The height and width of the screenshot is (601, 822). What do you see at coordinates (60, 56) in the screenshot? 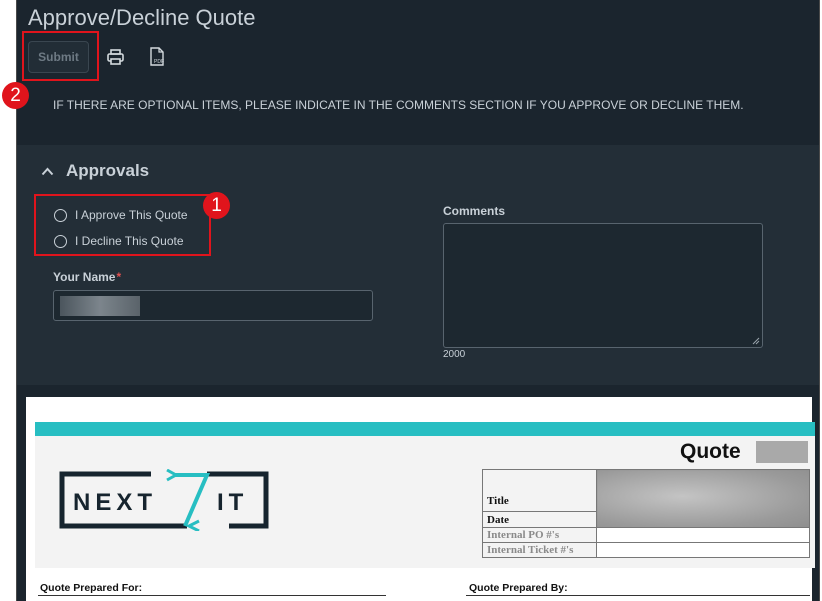
I see `annotation-box-submit` at bounding box center [60, 56].